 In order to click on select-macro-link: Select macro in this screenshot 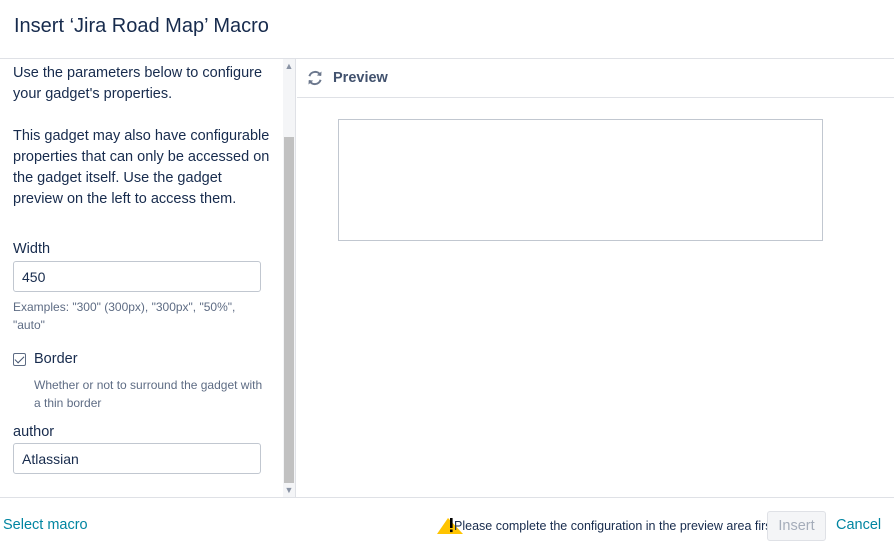, I will do `click(45, 525)`.